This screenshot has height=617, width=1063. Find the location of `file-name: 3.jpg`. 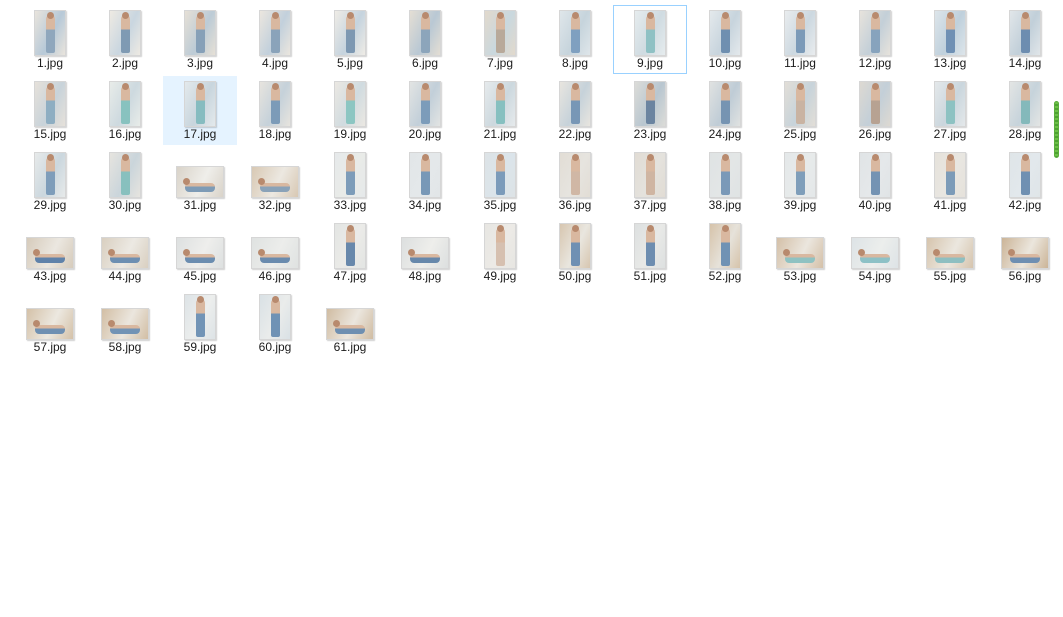

file-name: 3.jpg is located at coordinates (200, 63).